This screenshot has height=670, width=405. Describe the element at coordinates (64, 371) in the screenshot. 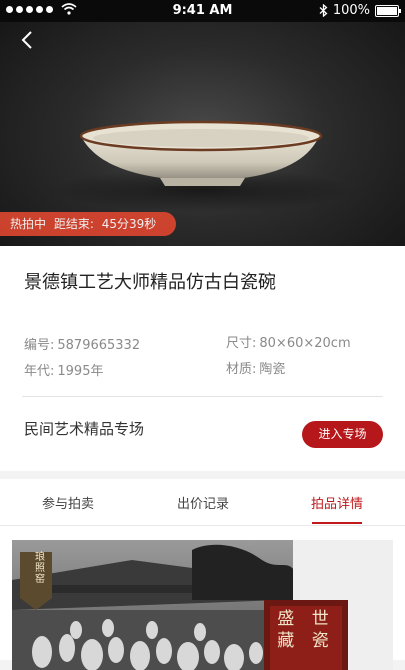

I see `item-year: 年代: 1995年` at that location.